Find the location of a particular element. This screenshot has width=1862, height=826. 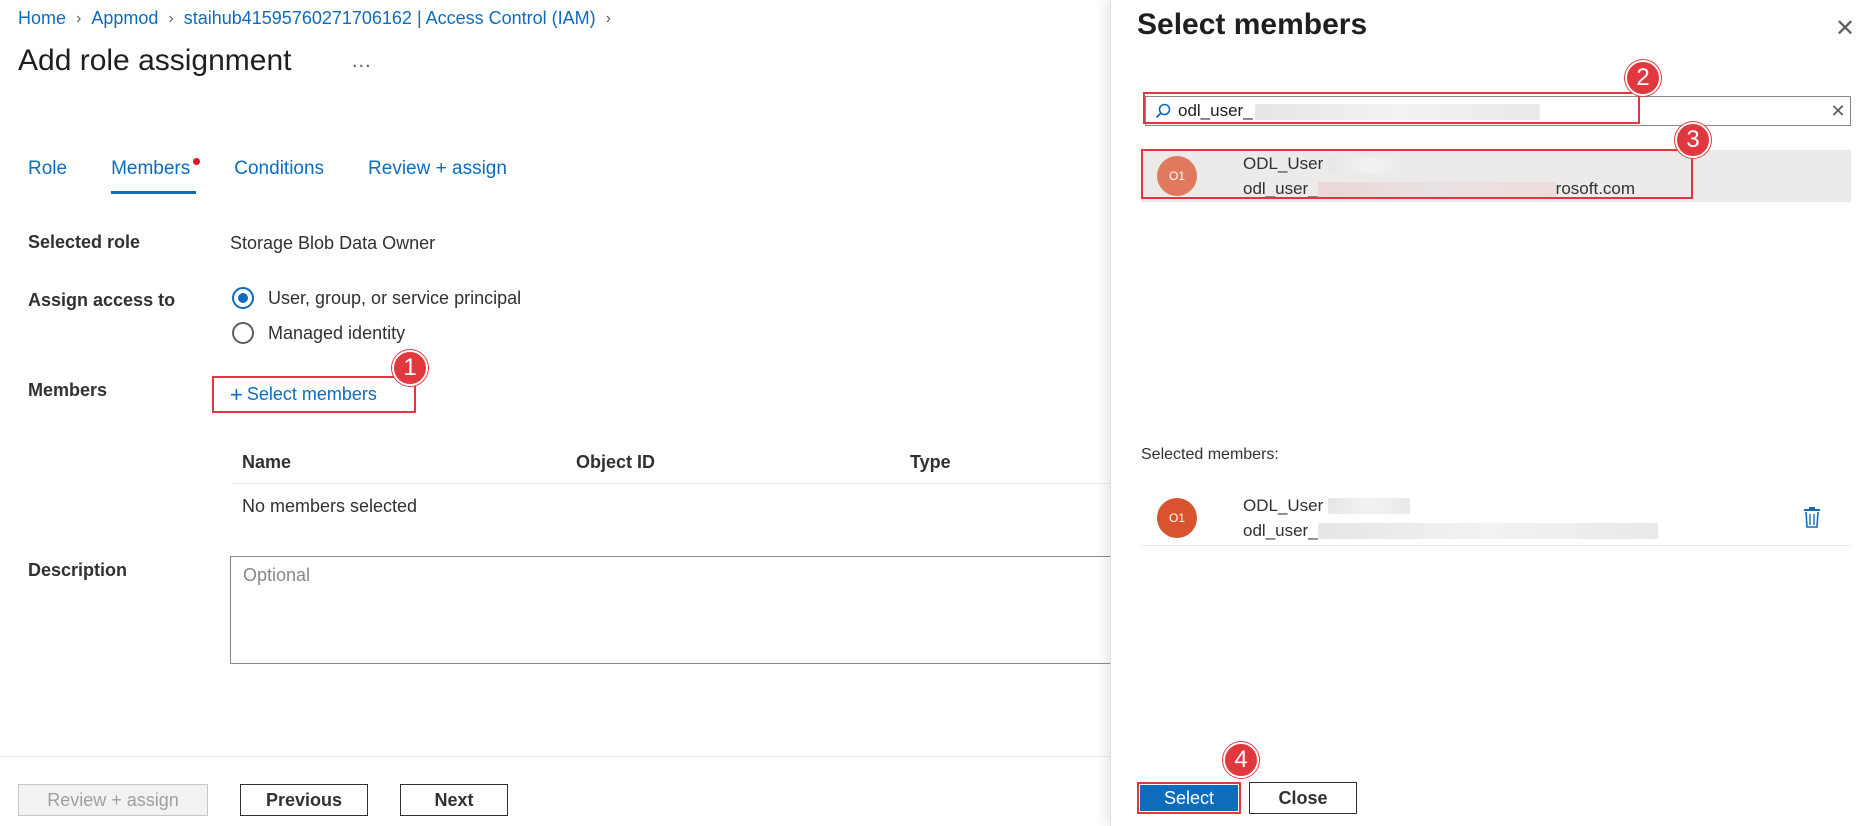

radio-managed-identity: Managed identity is located at coordinates (318, 333).